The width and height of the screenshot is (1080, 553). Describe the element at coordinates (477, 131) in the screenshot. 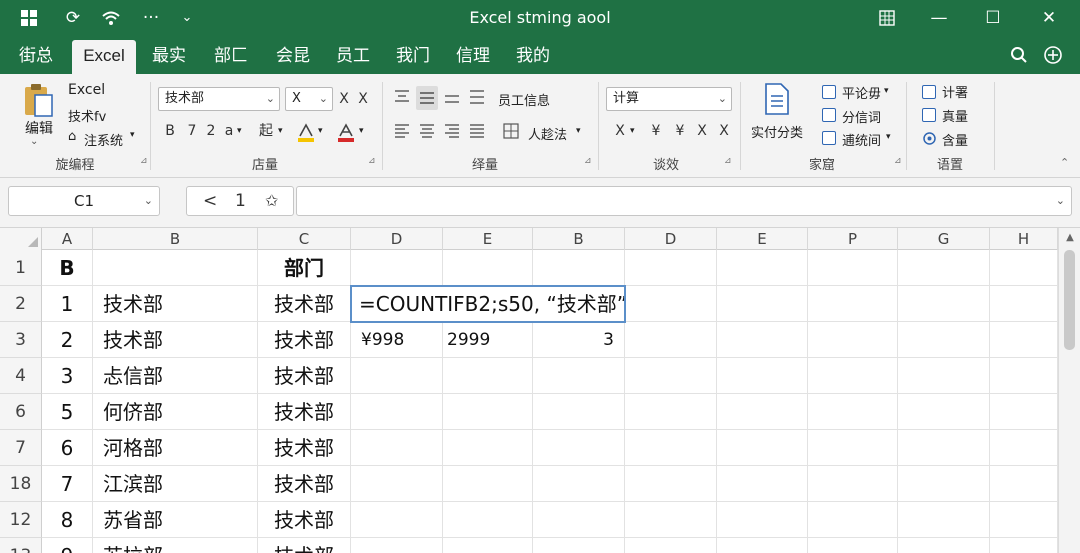

I see `justify-icon` at that location.